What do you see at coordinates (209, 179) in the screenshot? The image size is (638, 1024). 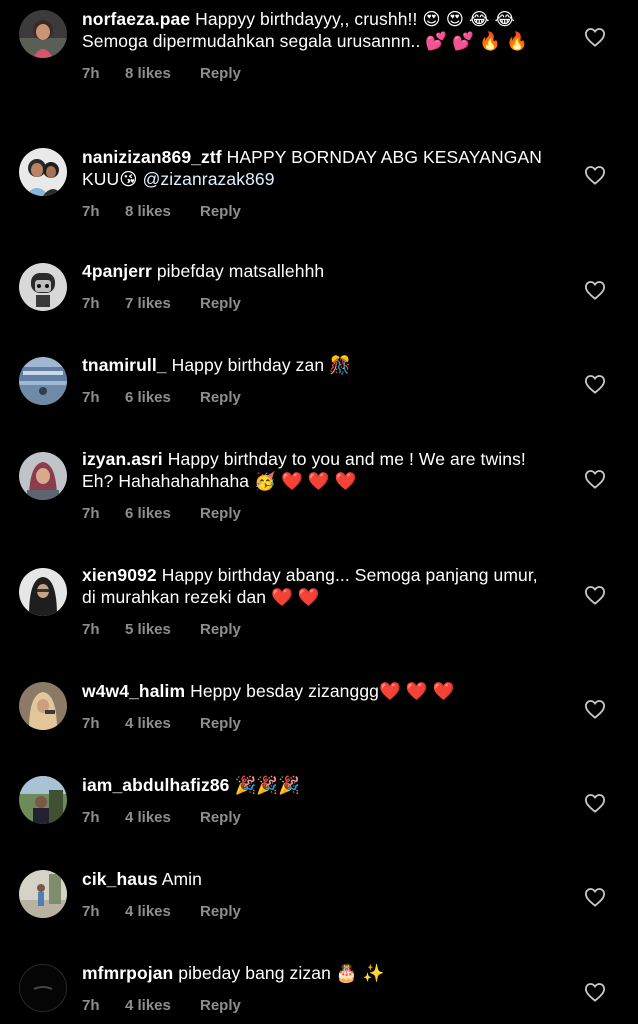 I see `mention-link: @zizanrazak869` at bounding box center [209, 179].